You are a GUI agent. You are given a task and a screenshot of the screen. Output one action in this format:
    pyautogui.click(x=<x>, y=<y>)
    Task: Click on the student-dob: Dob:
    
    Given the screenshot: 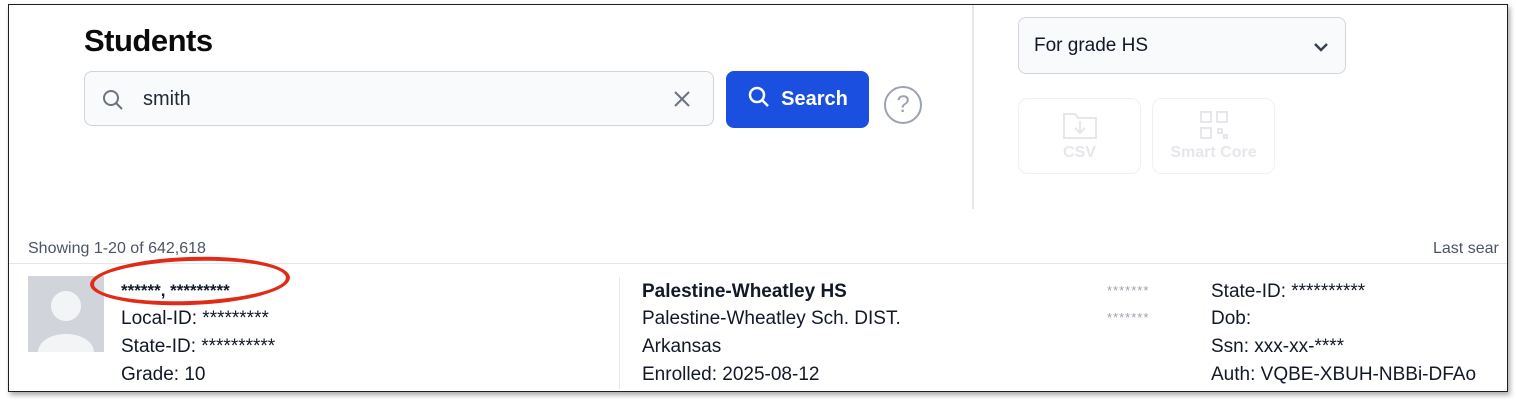 What is the action you would take?
    pyautogui.click(x=1231, y=318)
    